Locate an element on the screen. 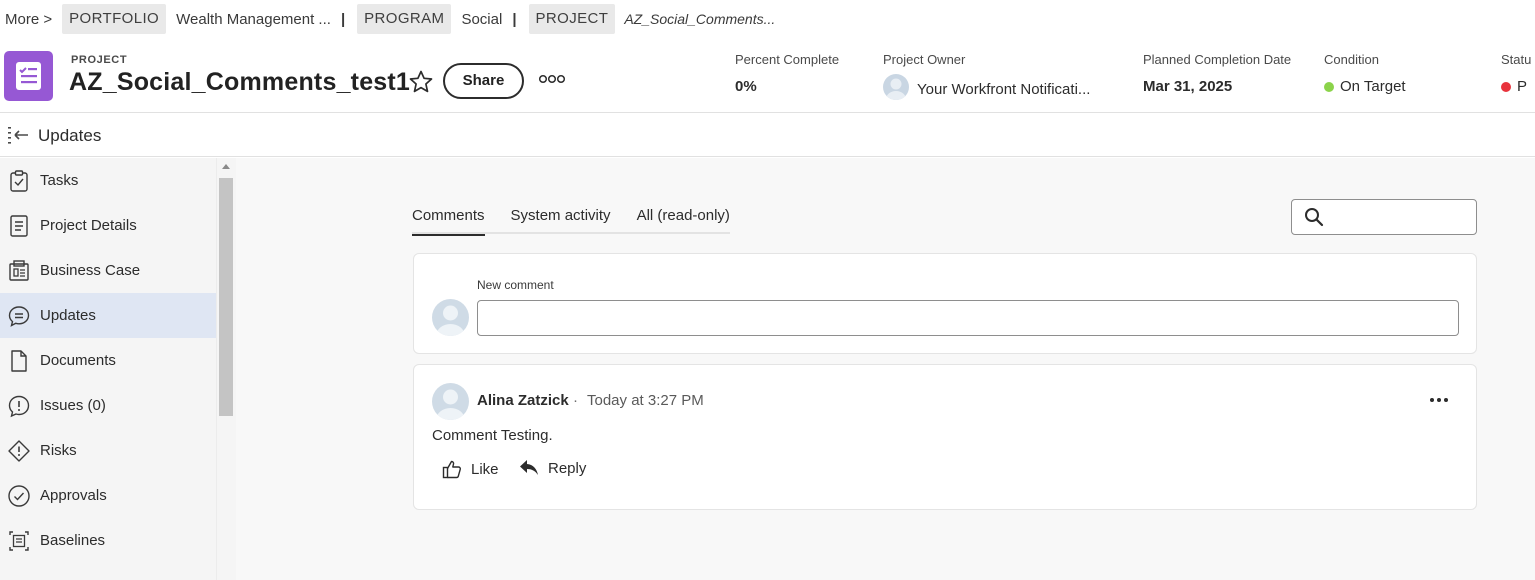 Image resolution: width=1535 pixels, height=580 pixels. sidebar-item-label: Updates is located at coordinates (68, 315).